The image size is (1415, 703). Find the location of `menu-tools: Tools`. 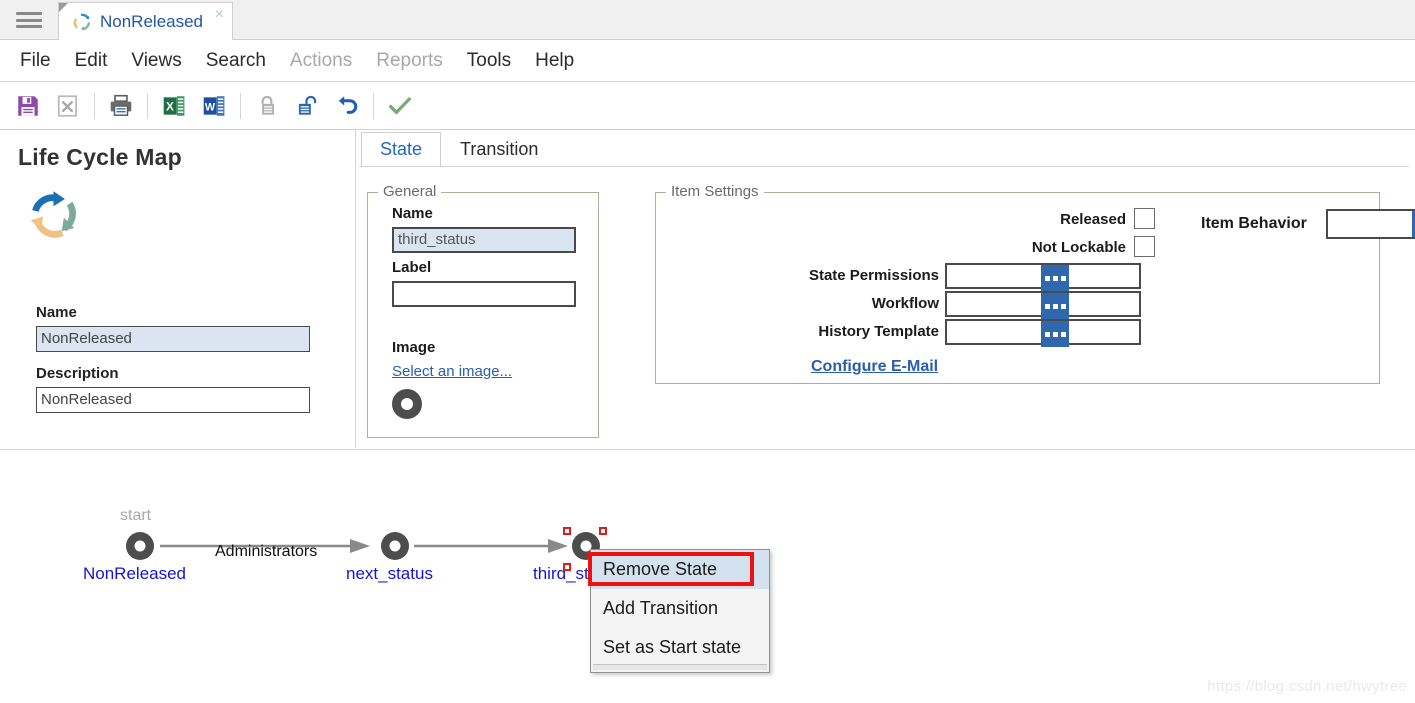

menu-tools: Tools is located at coordinates (489, 61).